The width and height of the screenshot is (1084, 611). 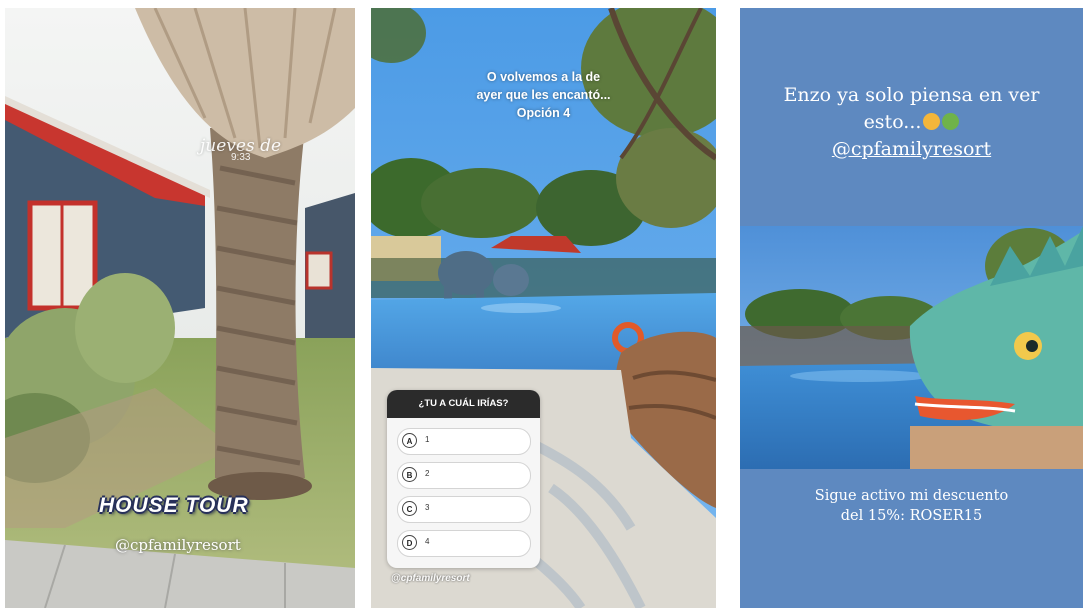 I want to click on quiz-sticker: ¿TU A CUÁL IRÍAS? A 1 B 2 C 3 D 4, so click(x=463, y=479).